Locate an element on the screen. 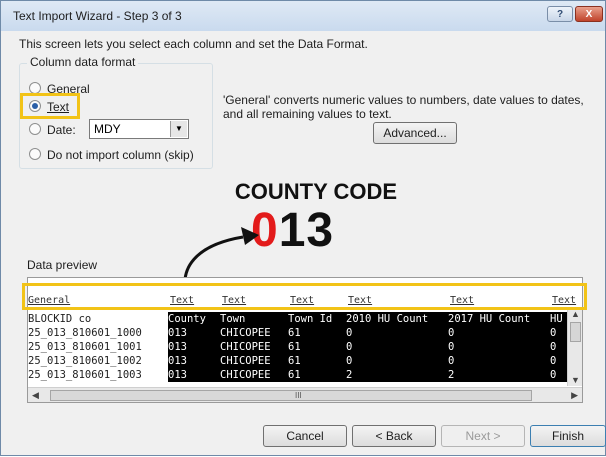  scroll-left-icon: ◀ is located at coordinates (35, 395).